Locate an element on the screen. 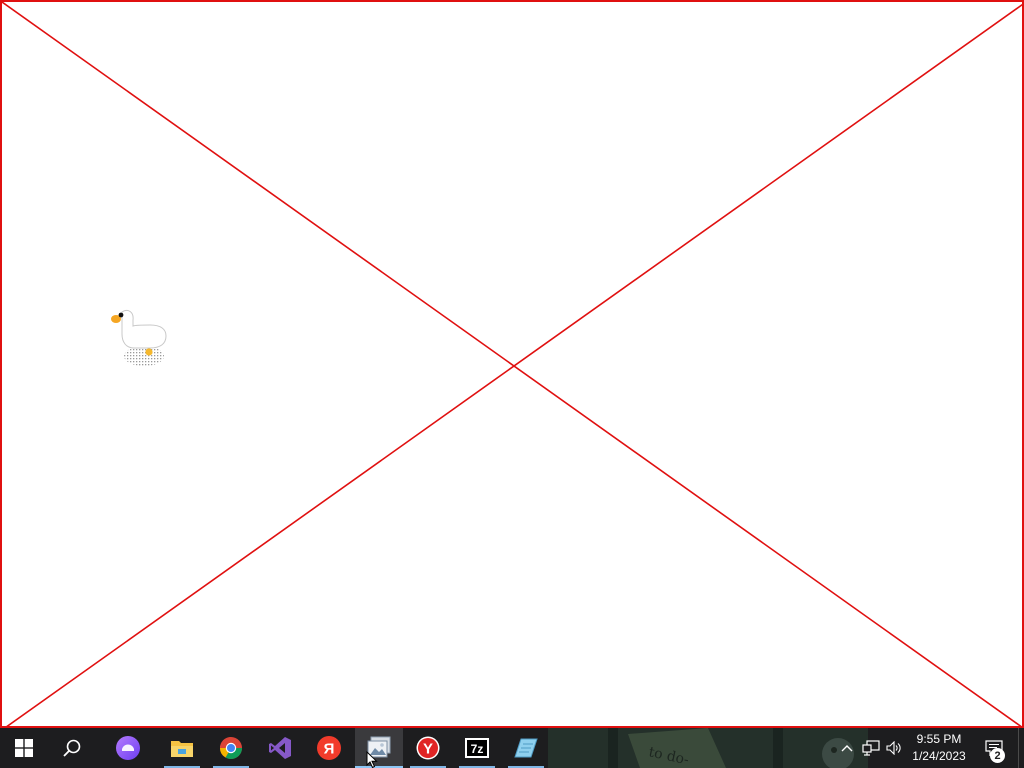 The height and width of the screenshot is (768, 1024). yandex-browser-label: Y is located at coordinates (428, 749).